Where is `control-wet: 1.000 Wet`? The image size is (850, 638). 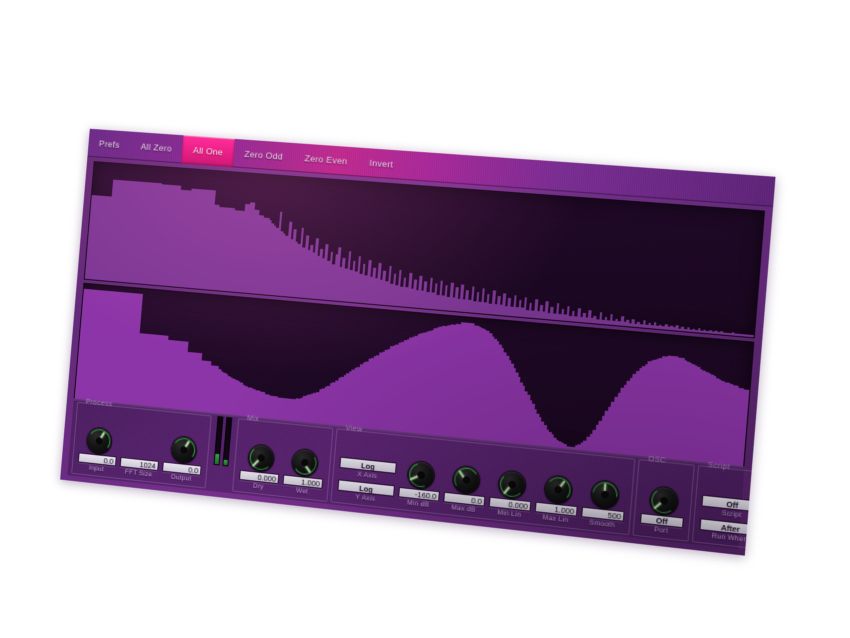 control-wet: 1.000 Wet is located at coordinates (304, 472).